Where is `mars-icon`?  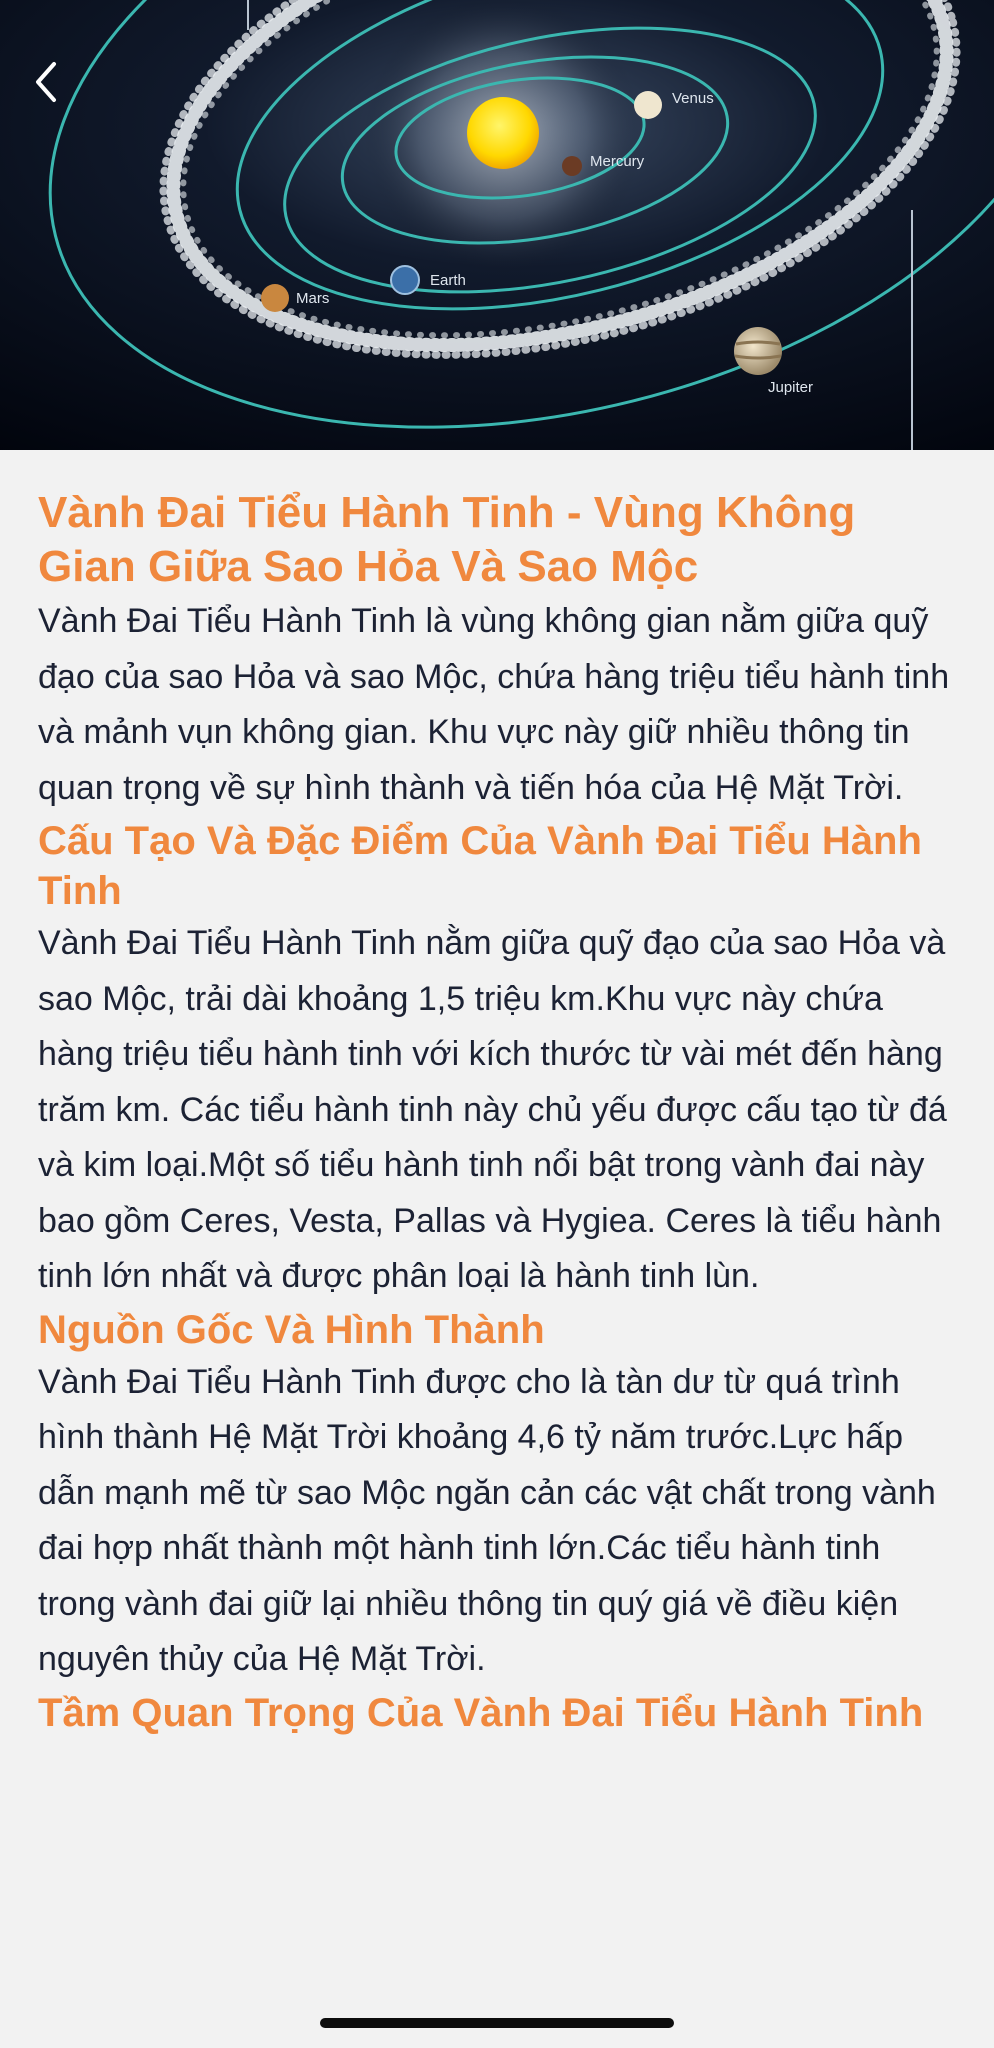
mars-icon is located at coordinates (275, 298).